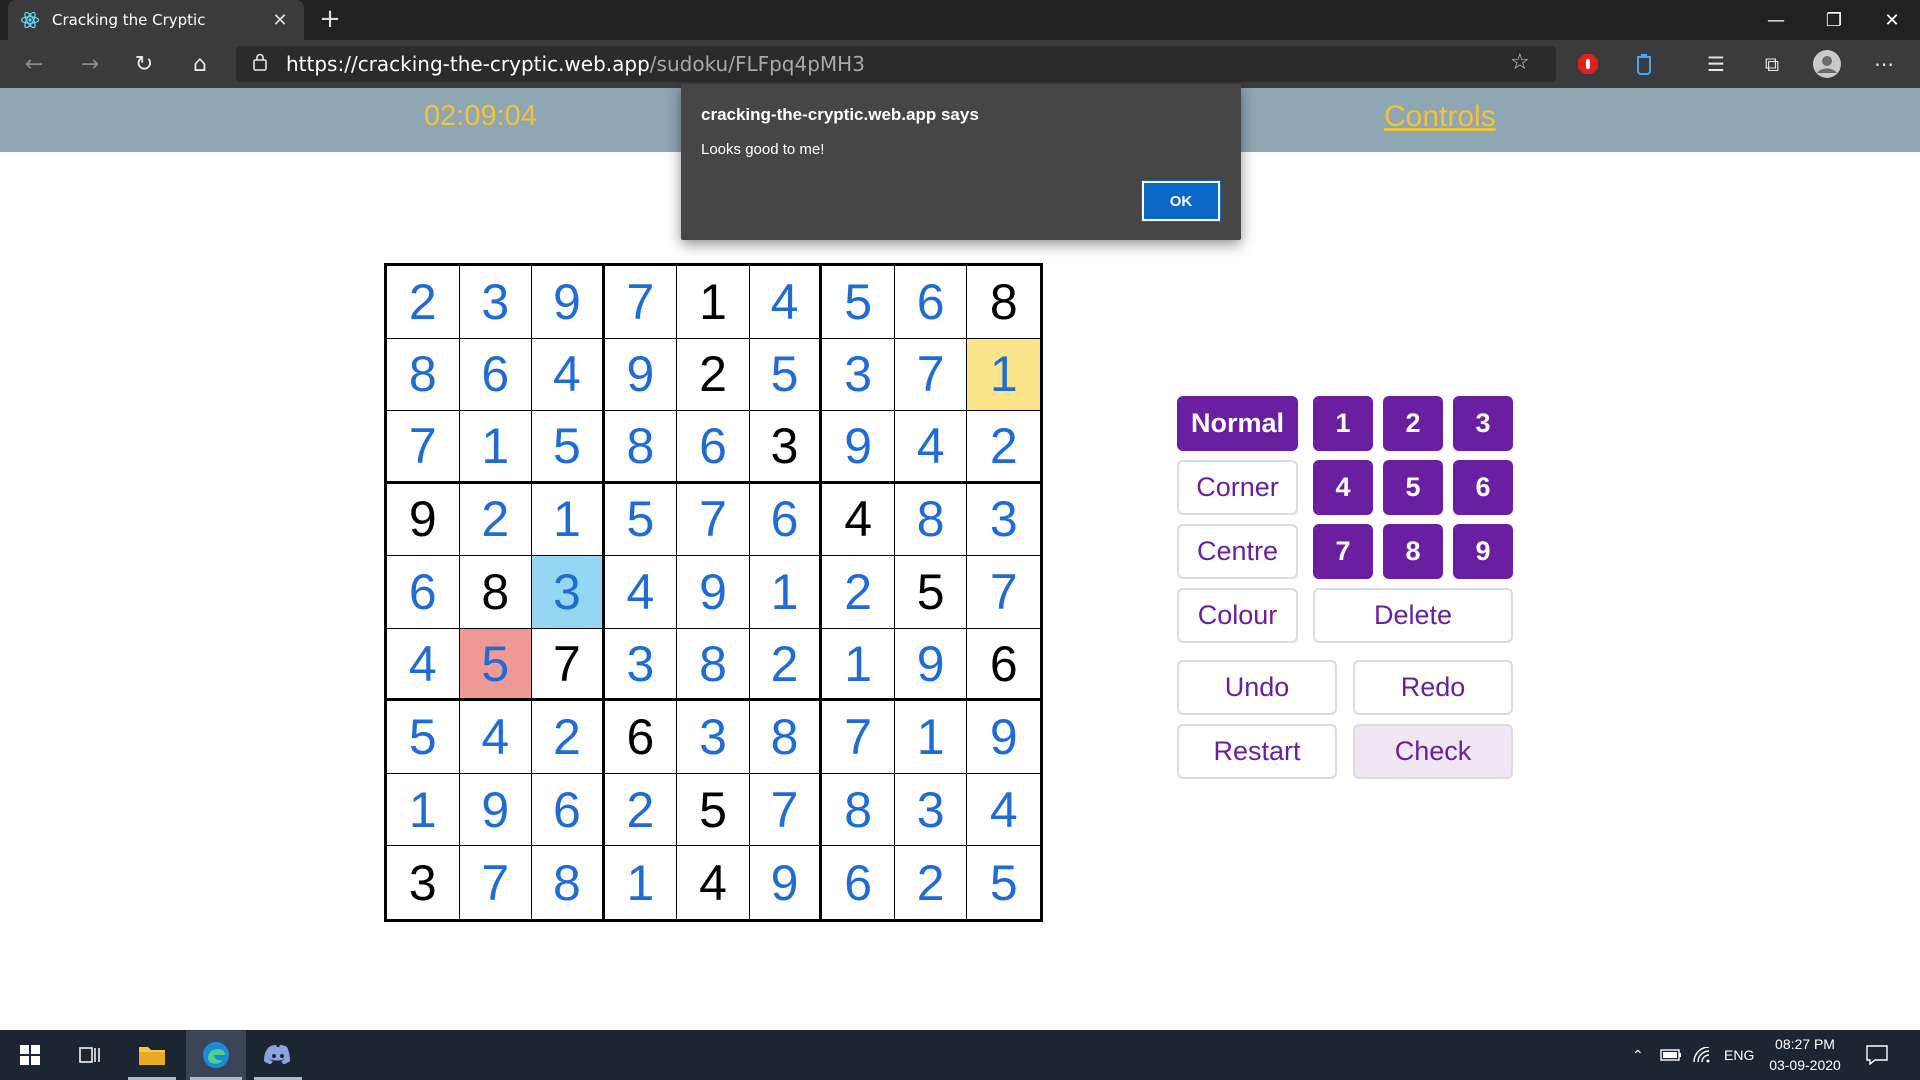  Describe the element at coordinates (90, 64) in the screenshot. I see `forward-arrow-icon: →` at that location.